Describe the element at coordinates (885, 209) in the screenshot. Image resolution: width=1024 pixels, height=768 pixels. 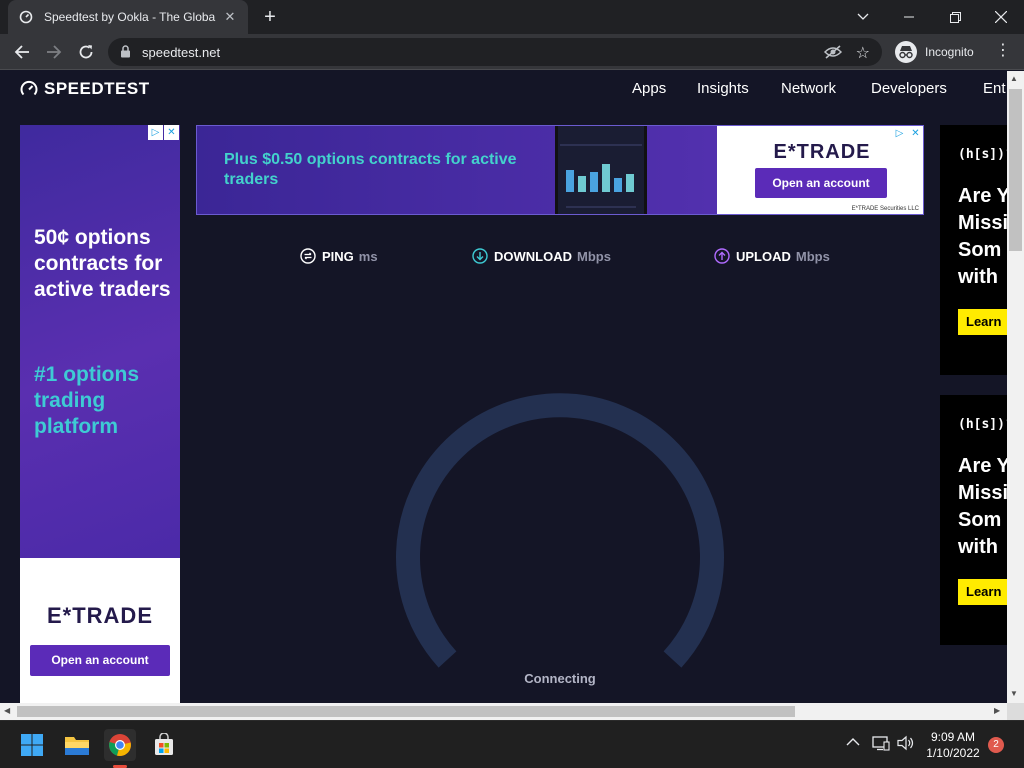
I see `ad-top-legal-text: E*TRADE Securities LLC` at that location.